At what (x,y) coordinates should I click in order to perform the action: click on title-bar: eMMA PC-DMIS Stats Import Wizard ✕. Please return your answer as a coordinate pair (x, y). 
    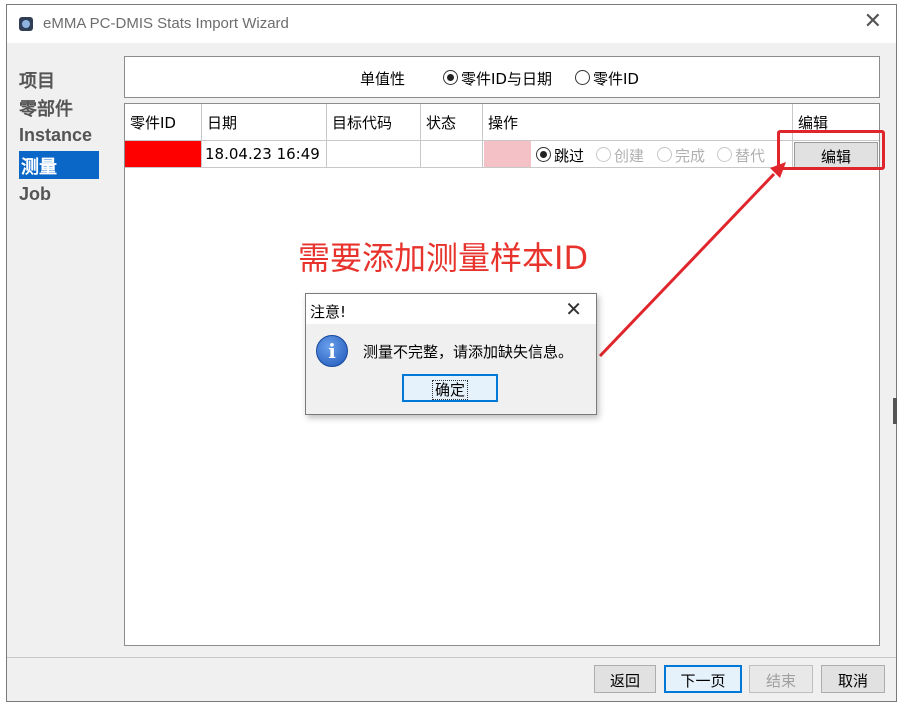
    Looking at the image, I should click on (451, 24).